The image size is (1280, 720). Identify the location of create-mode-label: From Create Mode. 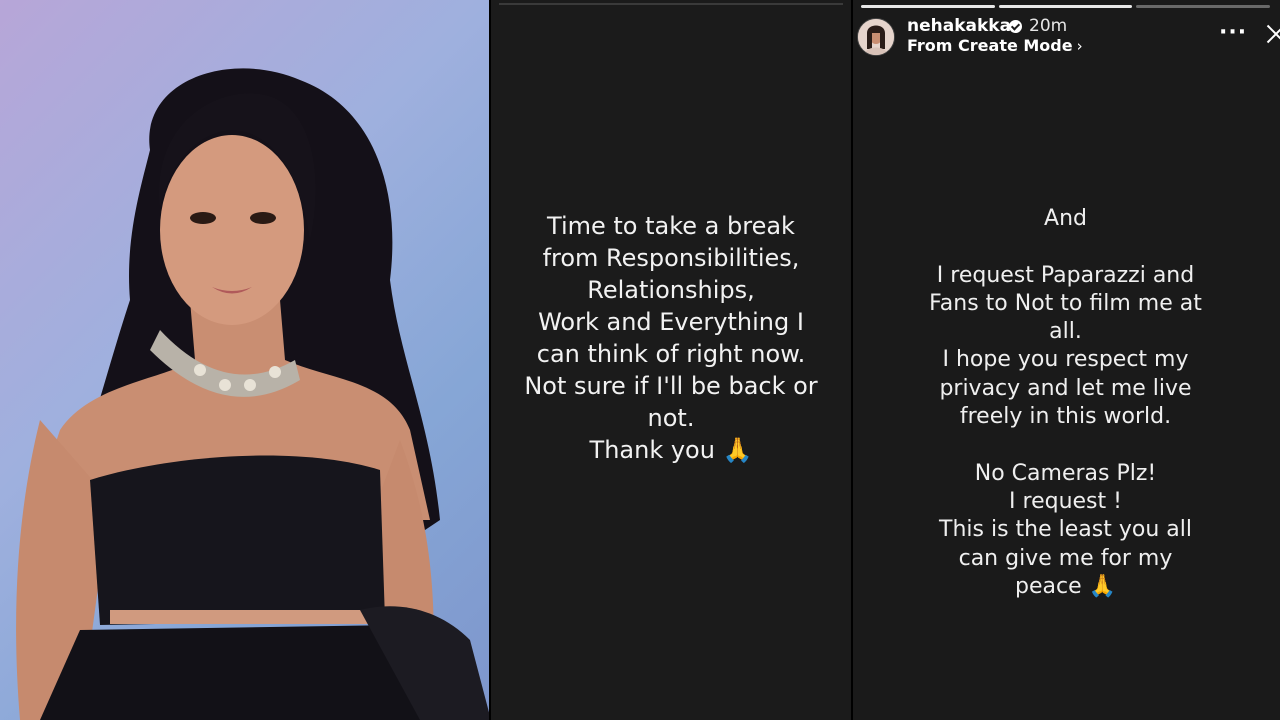
(990, 45).